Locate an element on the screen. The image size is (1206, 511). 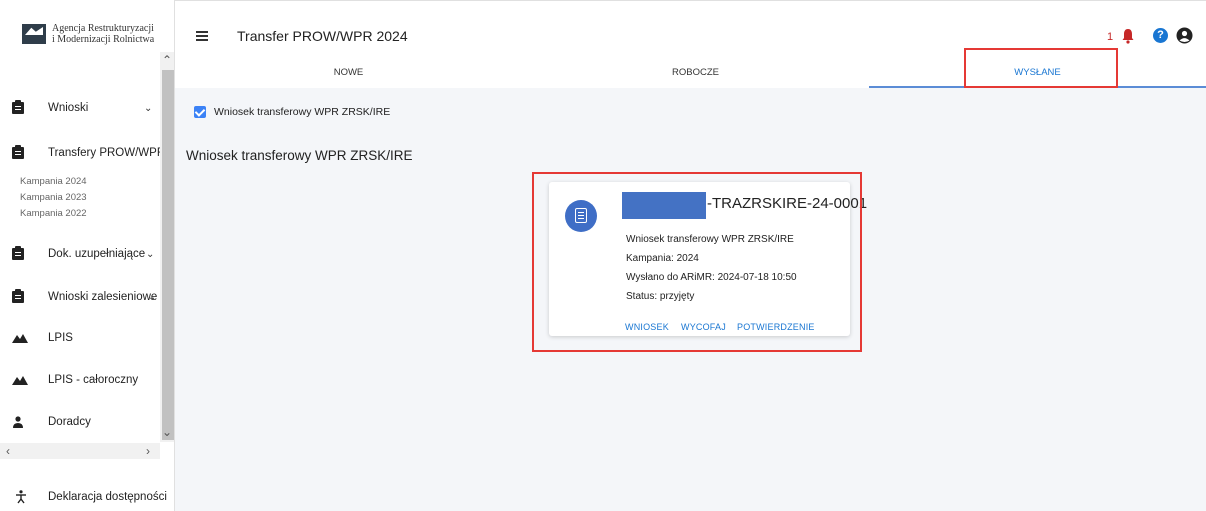
accessibility-declaration-link: Deklaracja dostępności is located at coordinates (107, 497).